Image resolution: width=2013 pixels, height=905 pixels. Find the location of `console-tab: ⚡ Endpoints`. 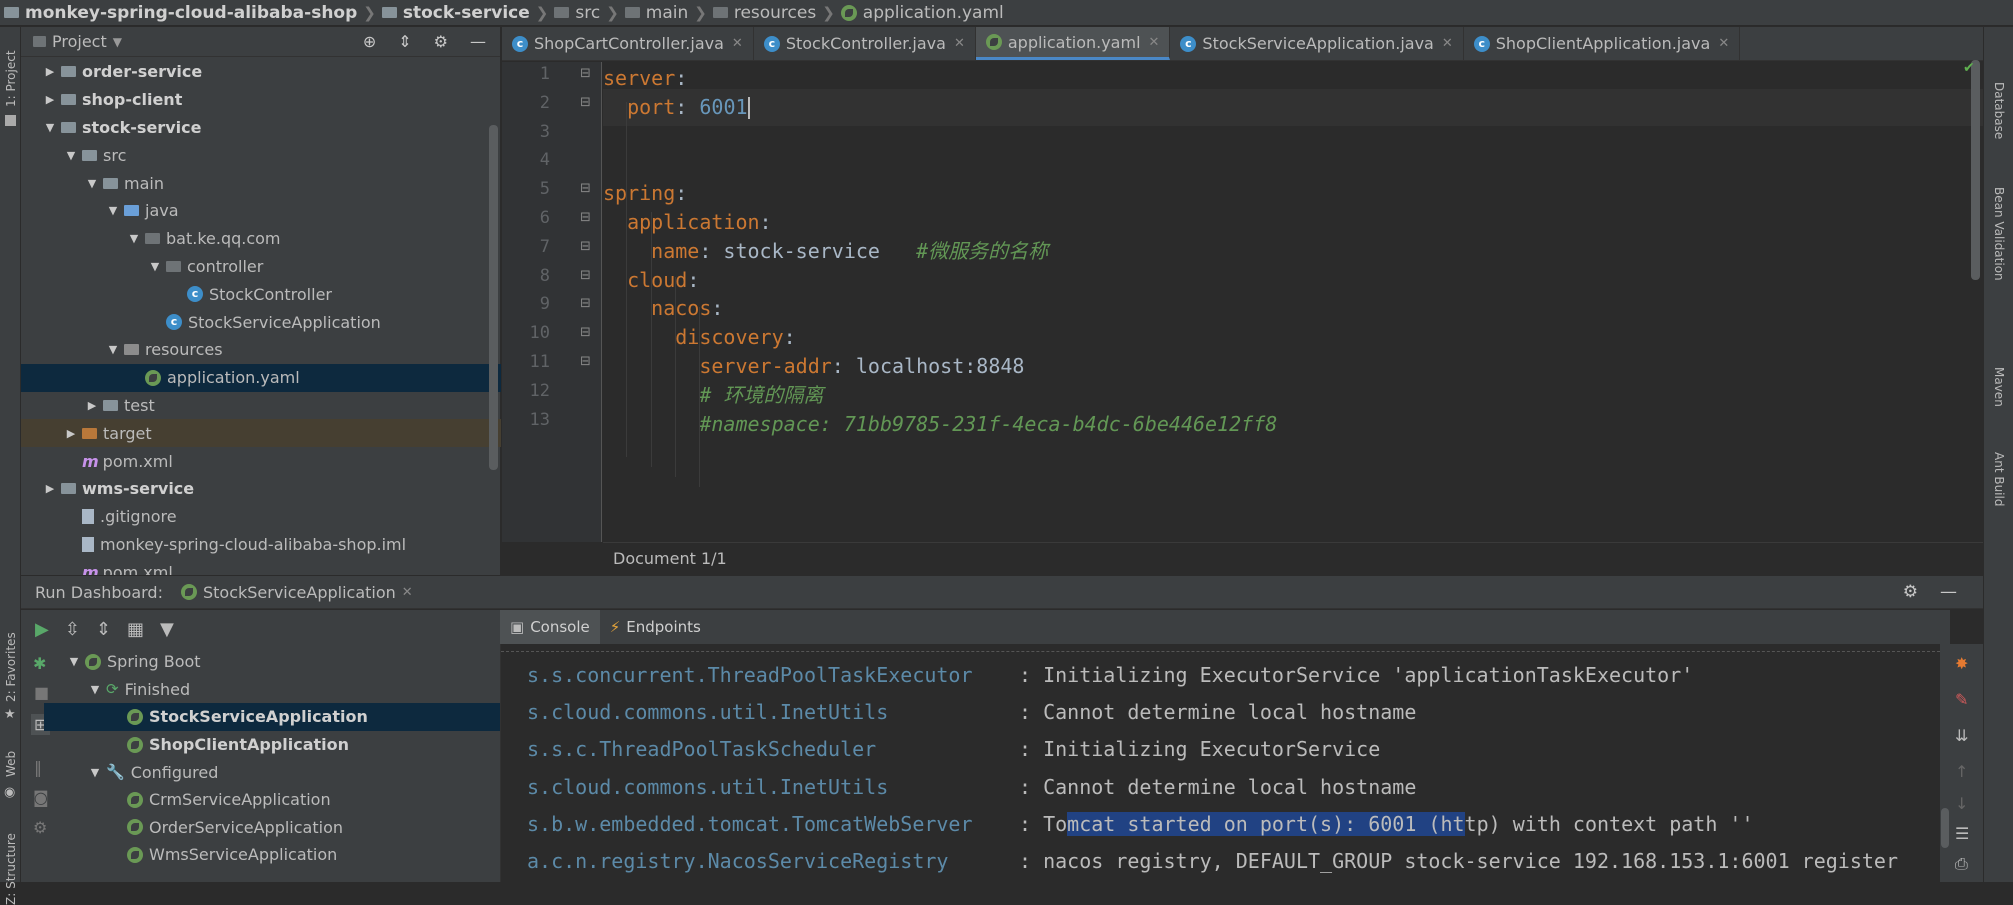

console-tab: ⚡ Endpoints is located at coordinates (655, 627).